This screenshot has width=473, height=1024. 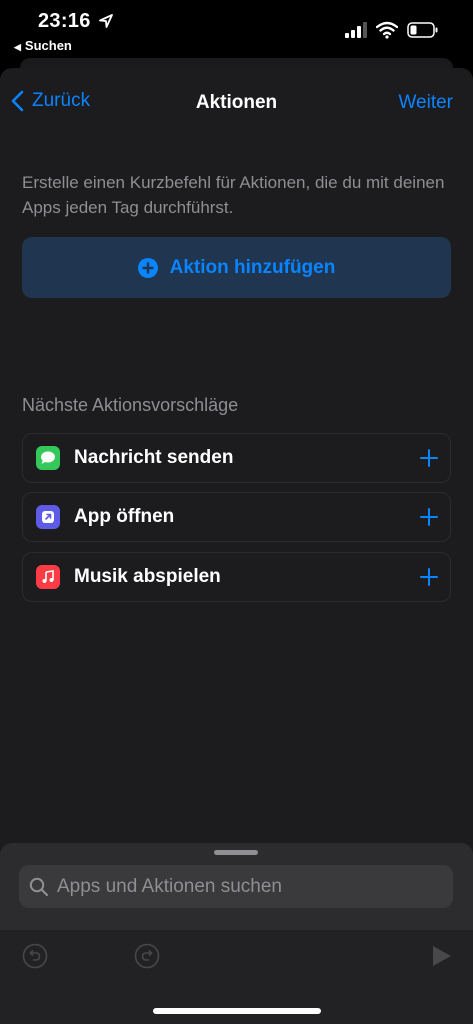 I want to click on suggestions-title: Nächste Aktionsvorschläge, so click(x=130, y=405).